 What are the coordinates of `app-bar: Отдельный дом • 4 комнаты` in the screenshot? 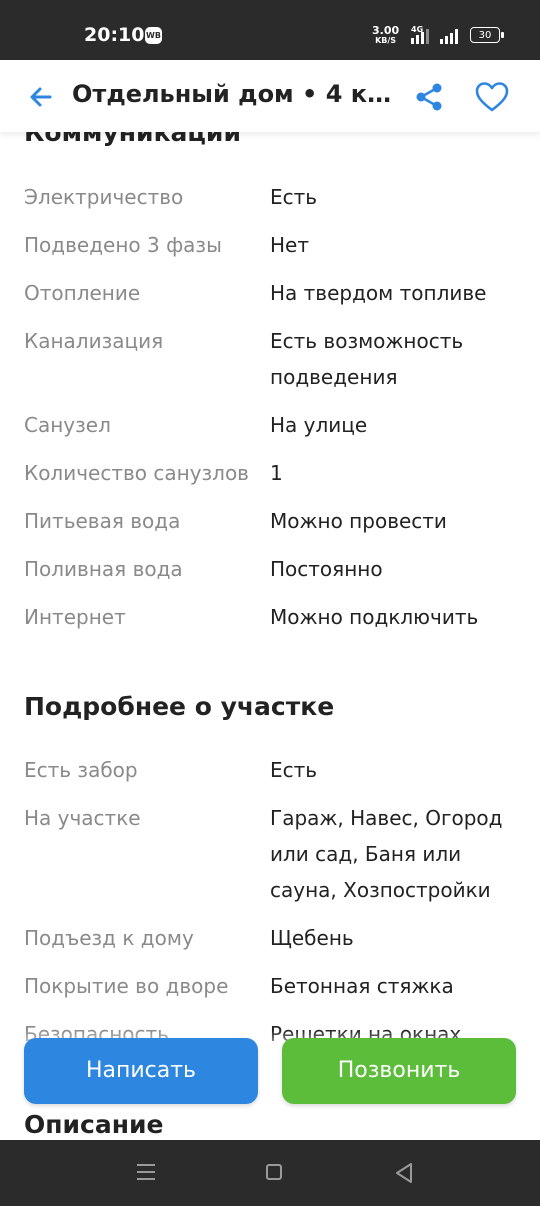 It's located at (270, 96).